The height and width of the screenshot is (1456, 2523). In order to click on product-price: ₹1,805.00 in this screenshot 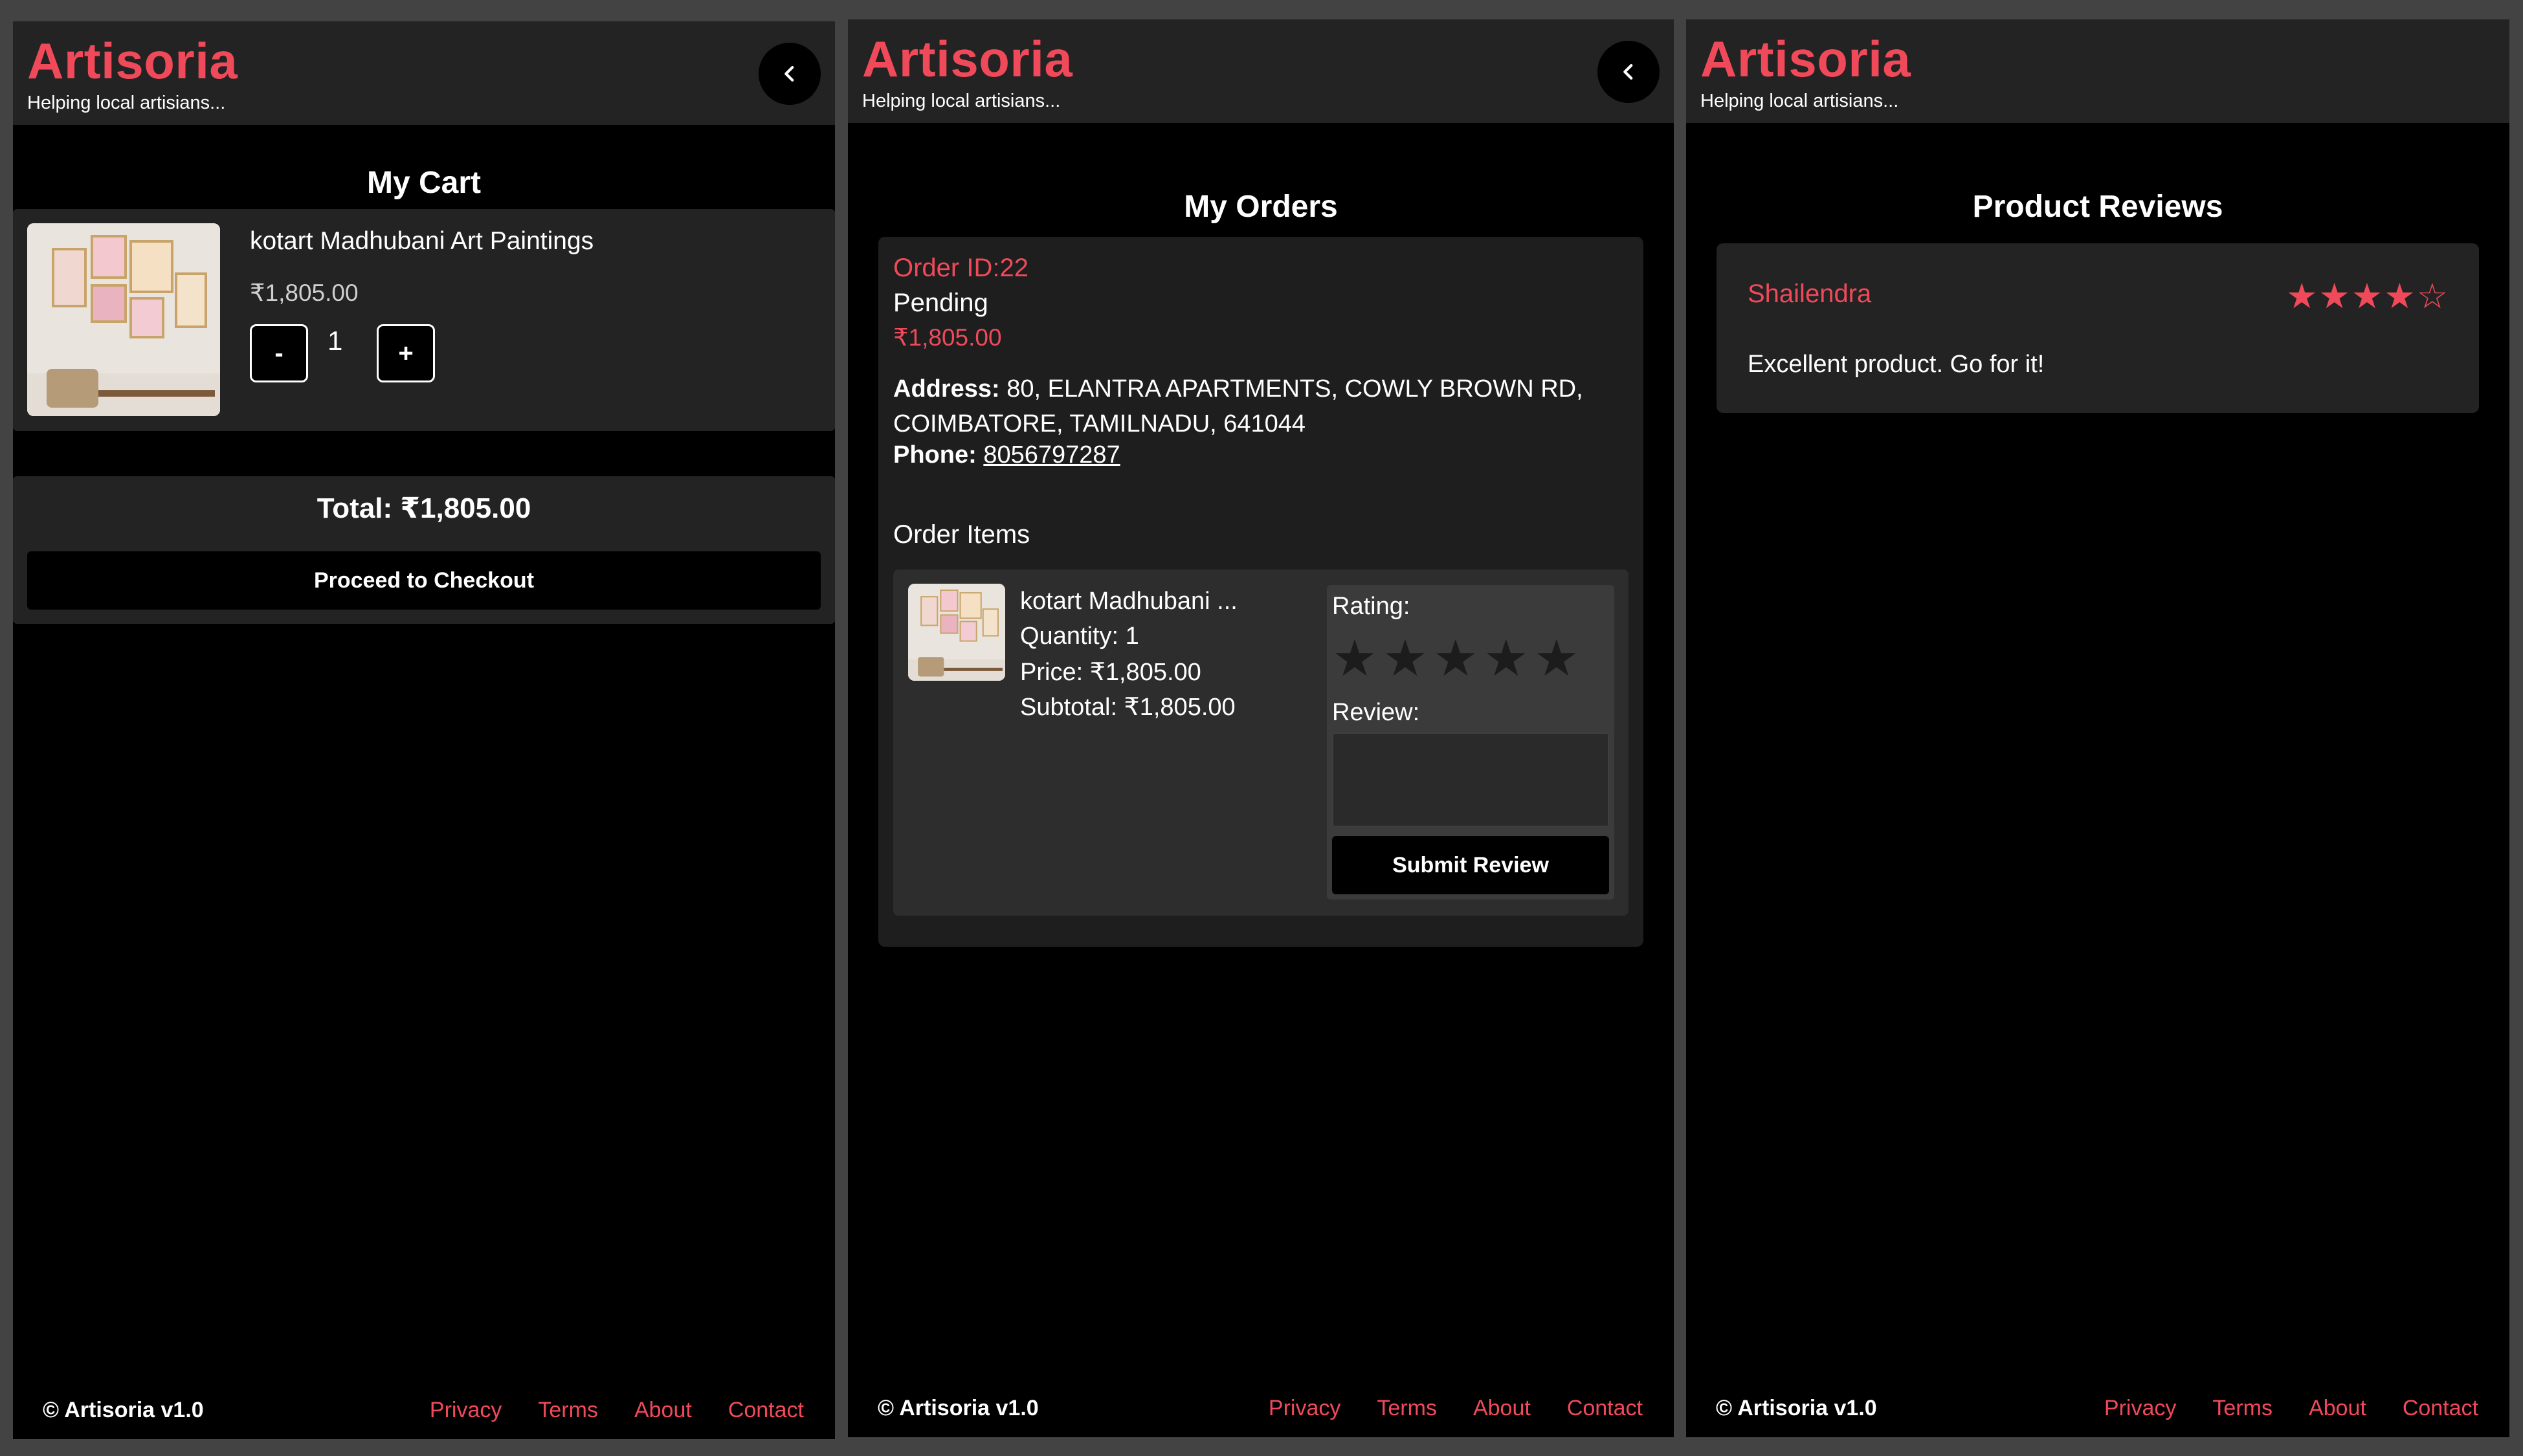, I will do `click(304, 293)`.